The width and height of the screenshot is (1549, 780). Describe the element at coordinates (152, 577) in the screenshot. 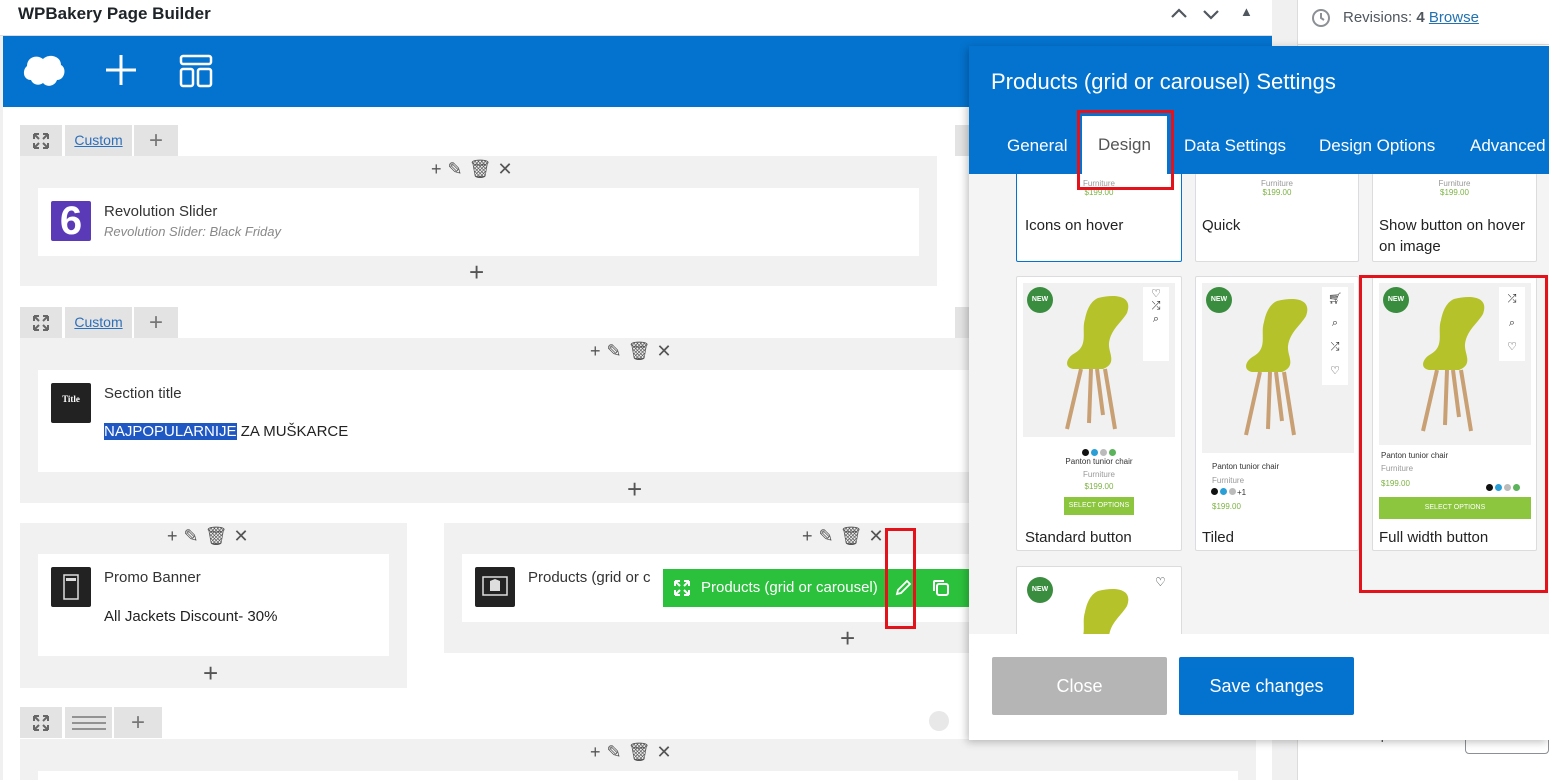

I see `promo-banner-title: Promo Banner` at that location.